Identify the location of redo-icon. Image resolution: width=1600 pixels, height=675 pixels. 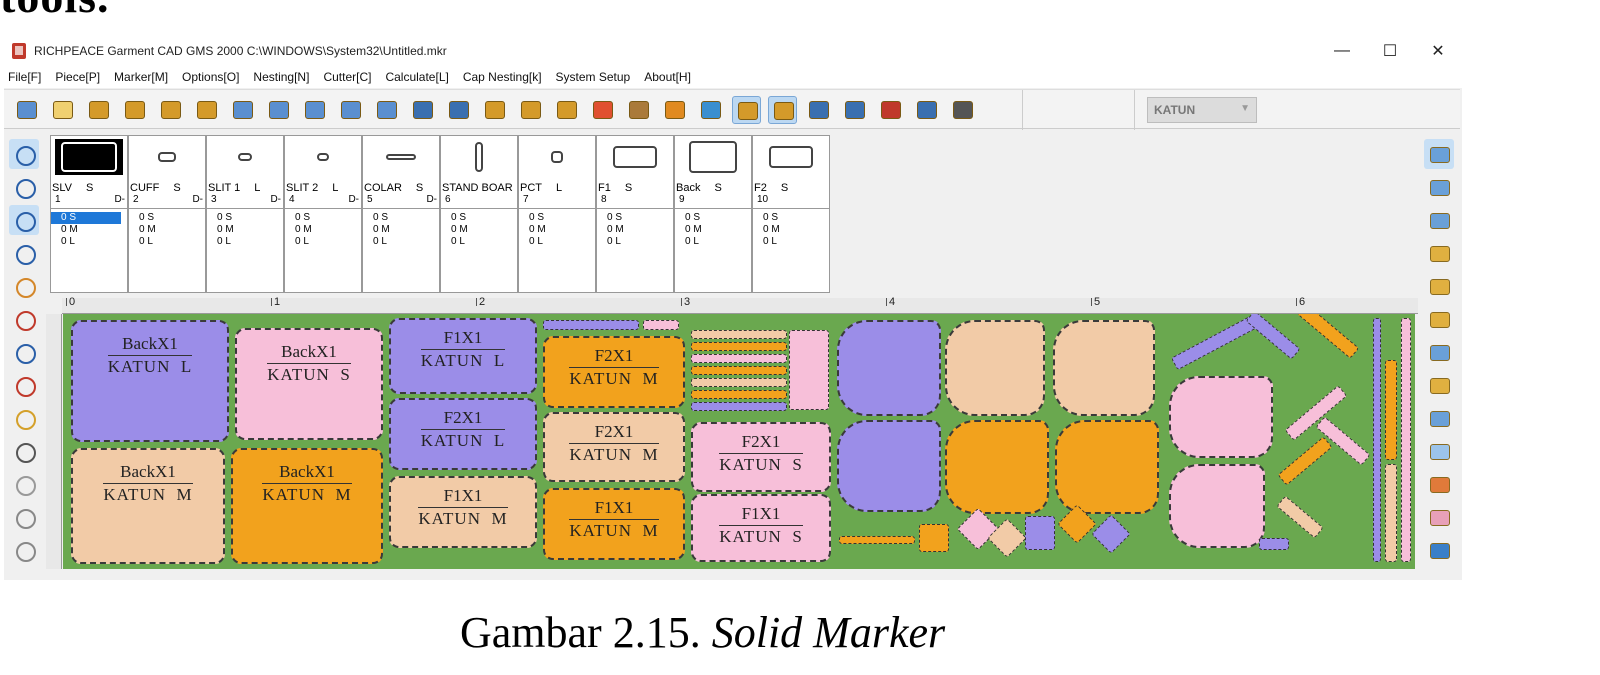
(458, 110).